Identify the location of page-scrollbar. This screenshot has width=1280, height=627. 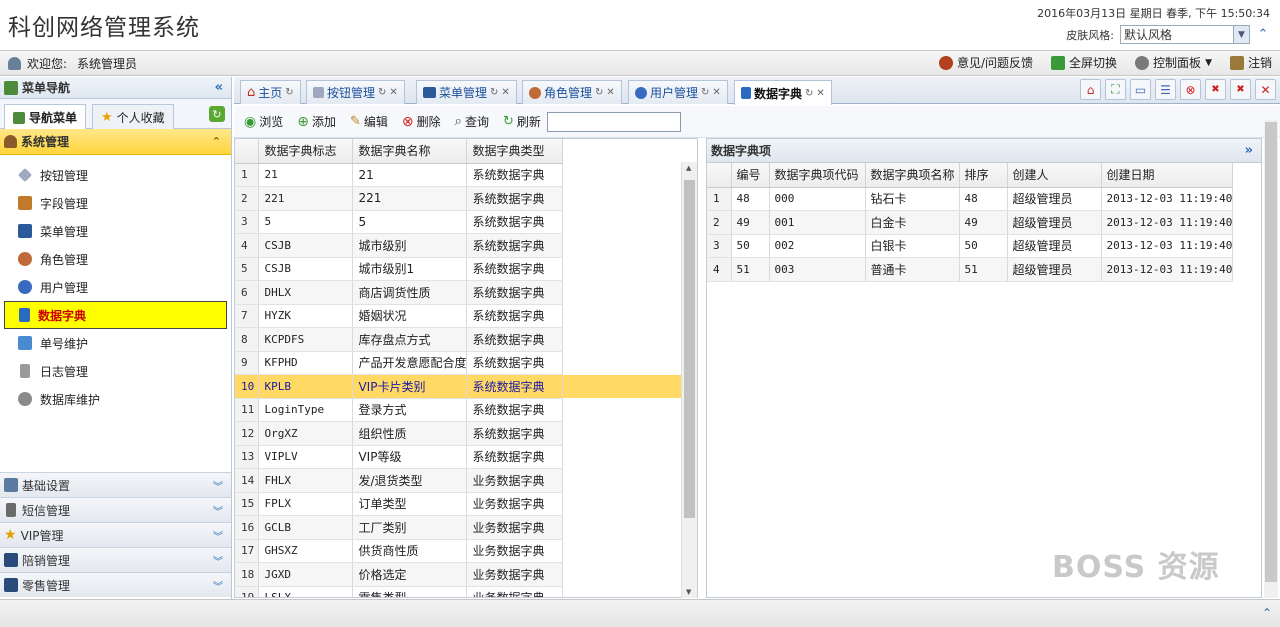
(1271, 359).